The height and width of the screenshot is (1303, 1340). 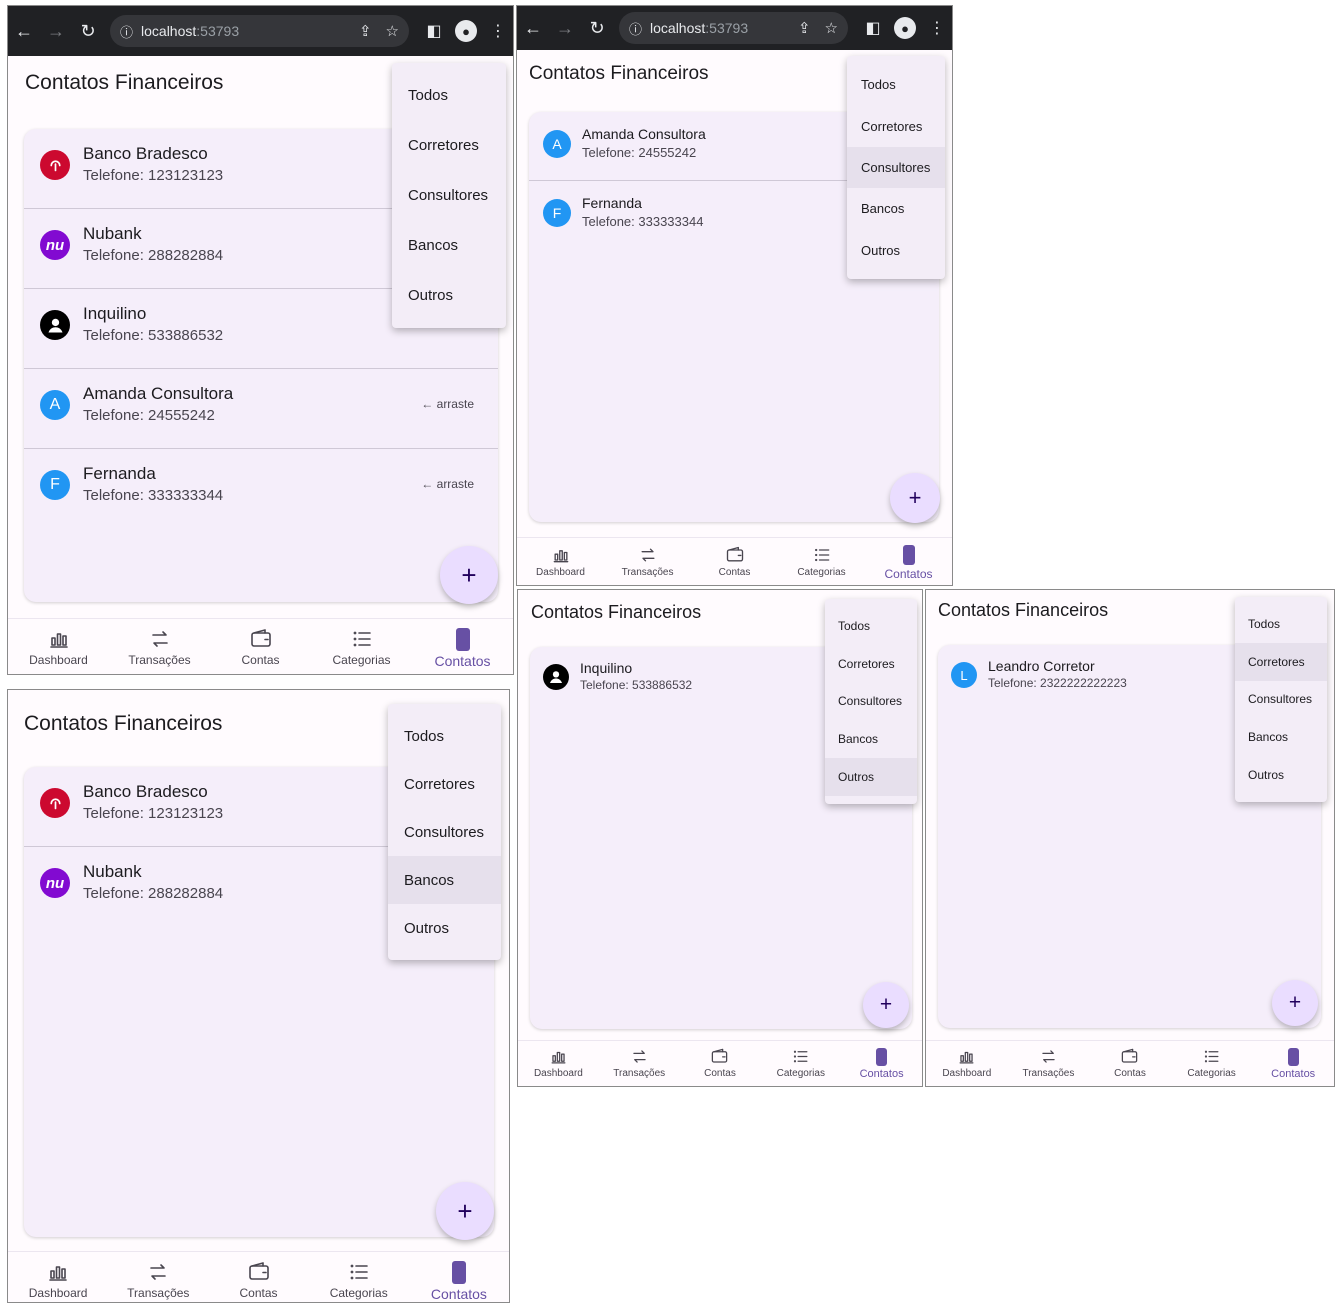 What do you see at coordinates (359, 1272) in the screenshot?
I see `list-icon` at bounding box center [359, 1272].